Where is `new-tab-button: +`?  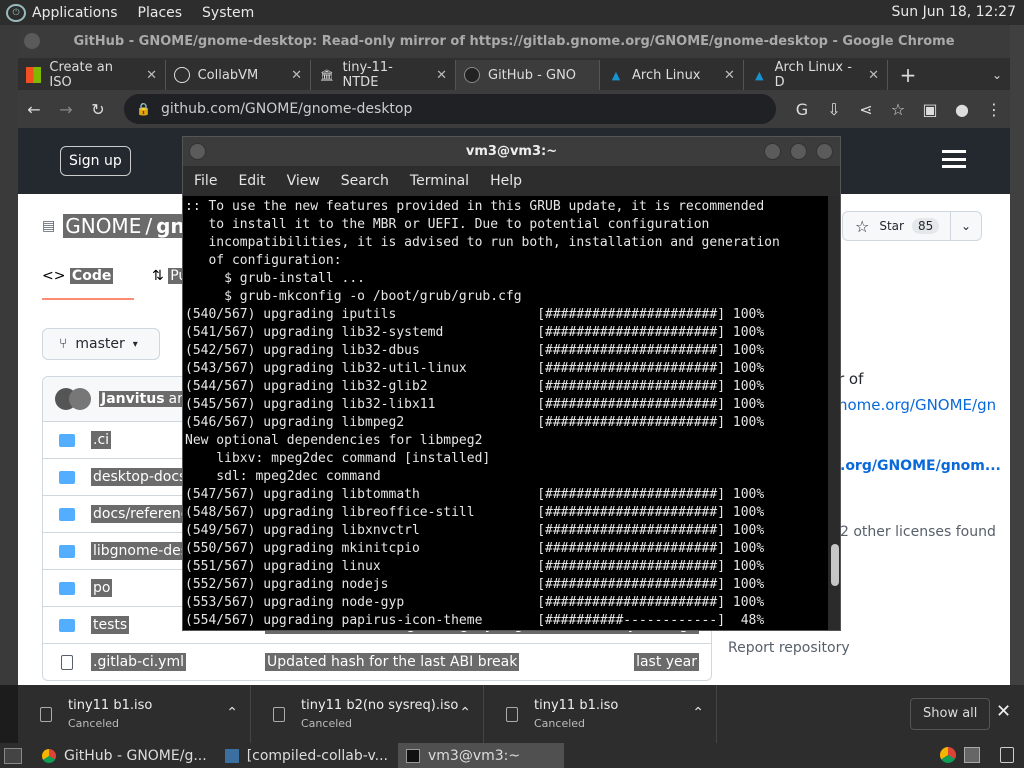
new-tab-button: + is located at coordinates (908, 75).